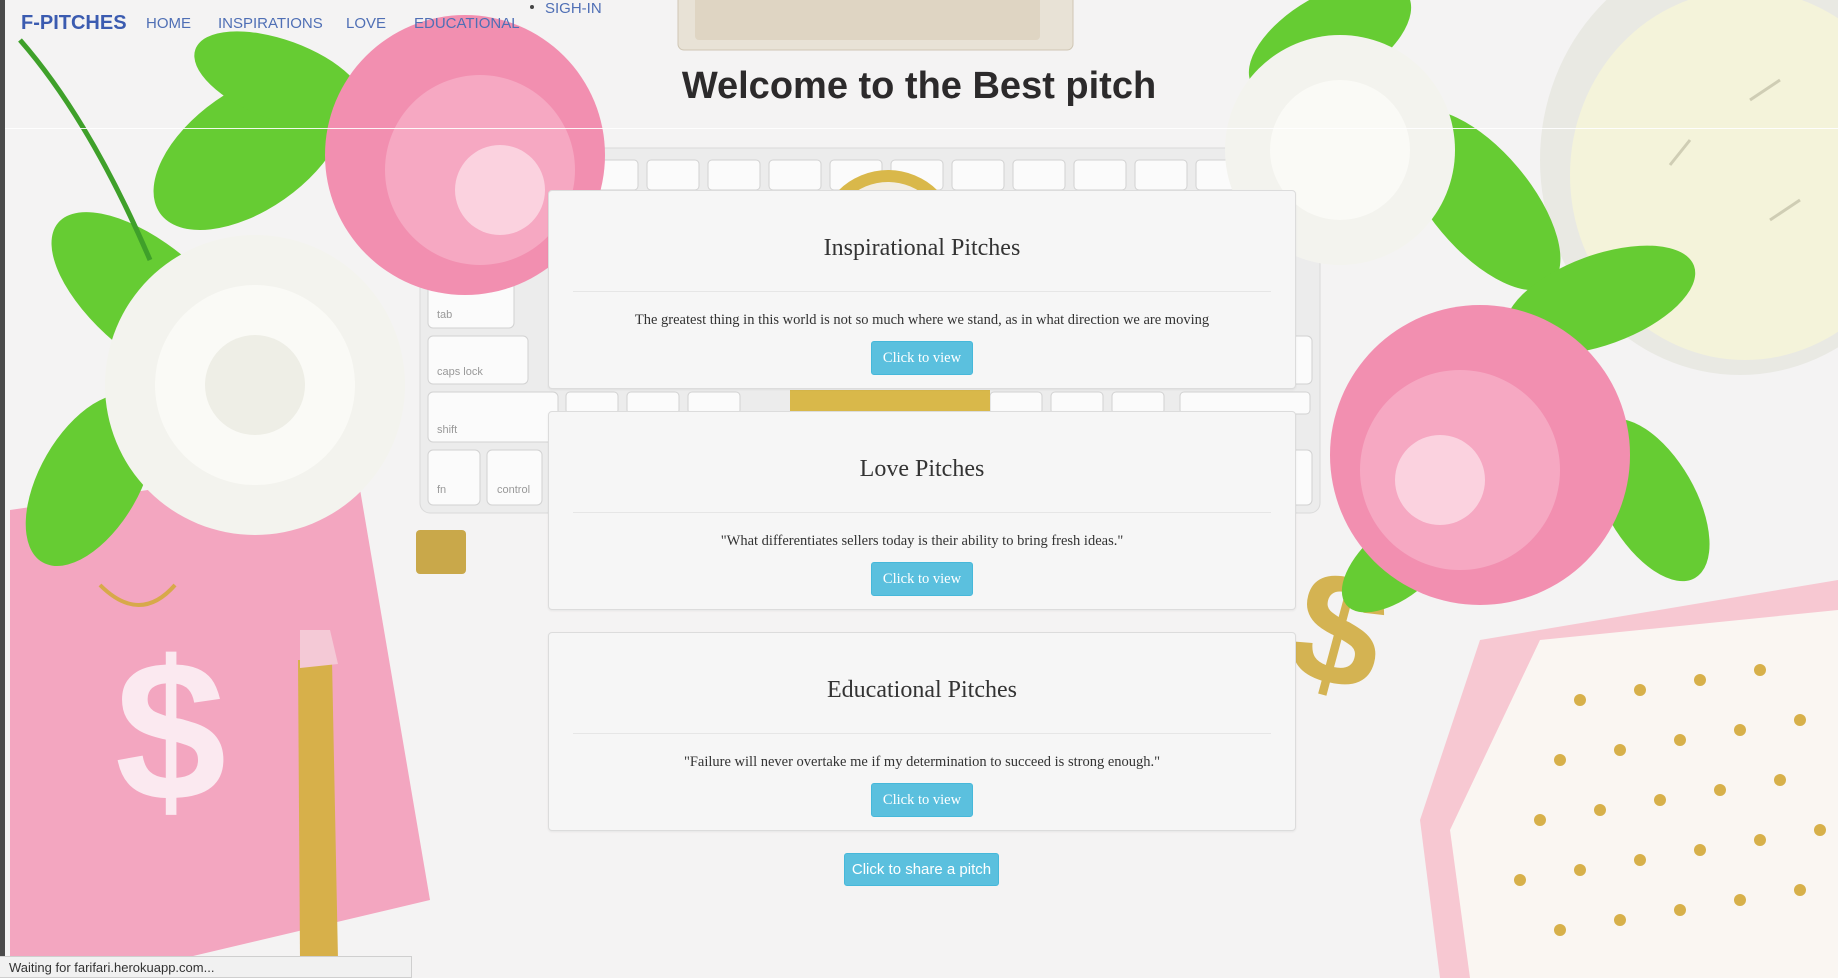  Describe the element at coordinates (467, 23) in the screenshot. I see `nav-link-educational: EDUCATIONAL` at that location.